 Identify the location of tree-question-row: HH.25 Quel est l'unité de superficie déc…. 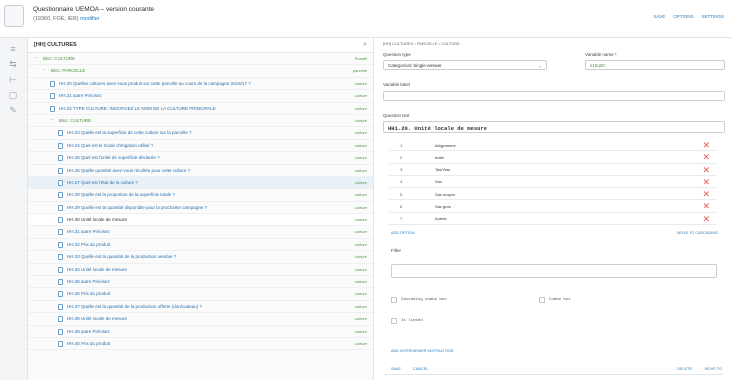
(200, 158).